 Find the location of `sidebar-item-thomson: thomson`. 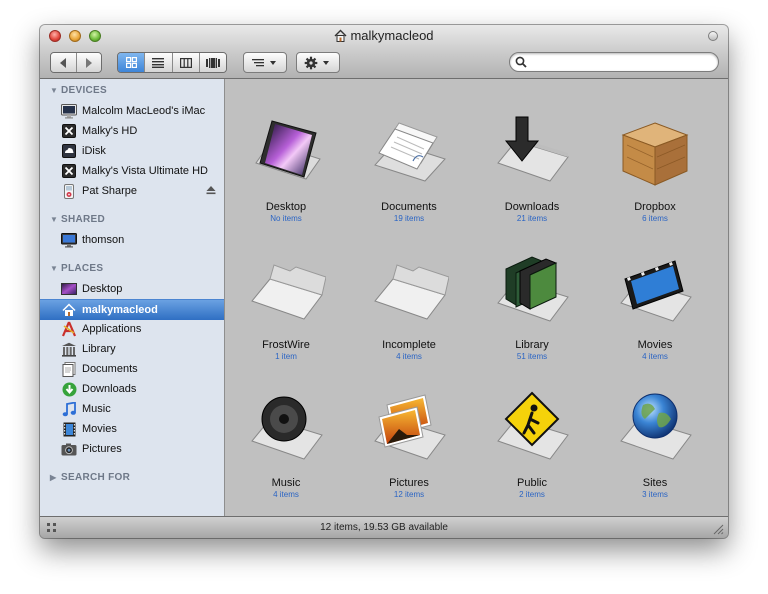

sidebar-item-thomson: thomson is located at coordinates (132, 240).